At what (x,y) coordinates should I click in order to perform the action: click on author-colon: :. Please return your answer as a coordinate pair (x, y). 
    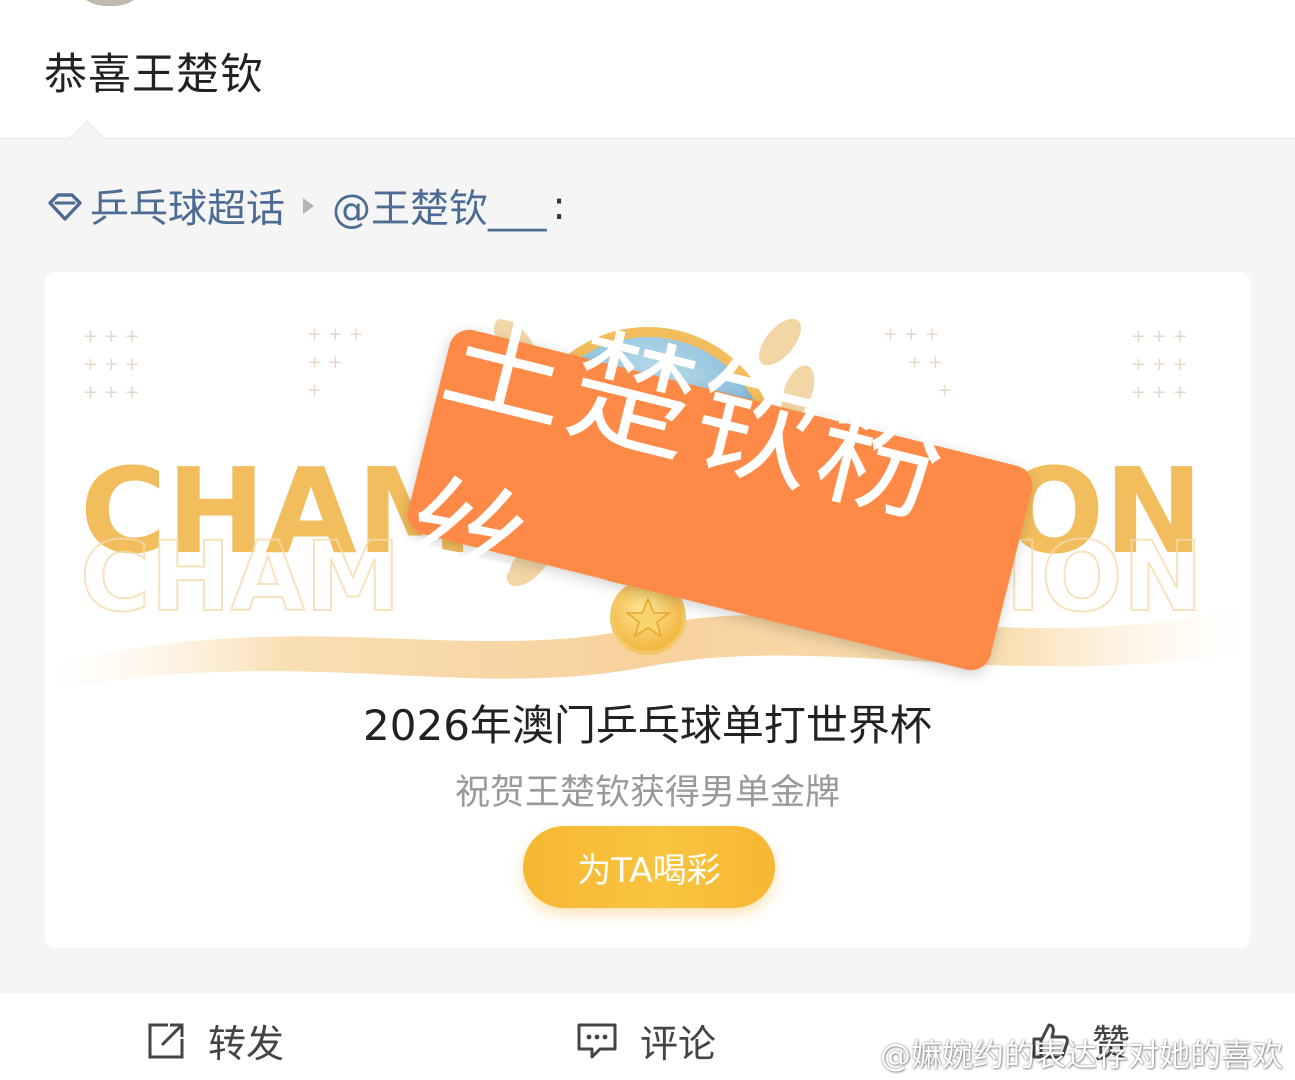
    Looking at the image, I should click on (559, 206).